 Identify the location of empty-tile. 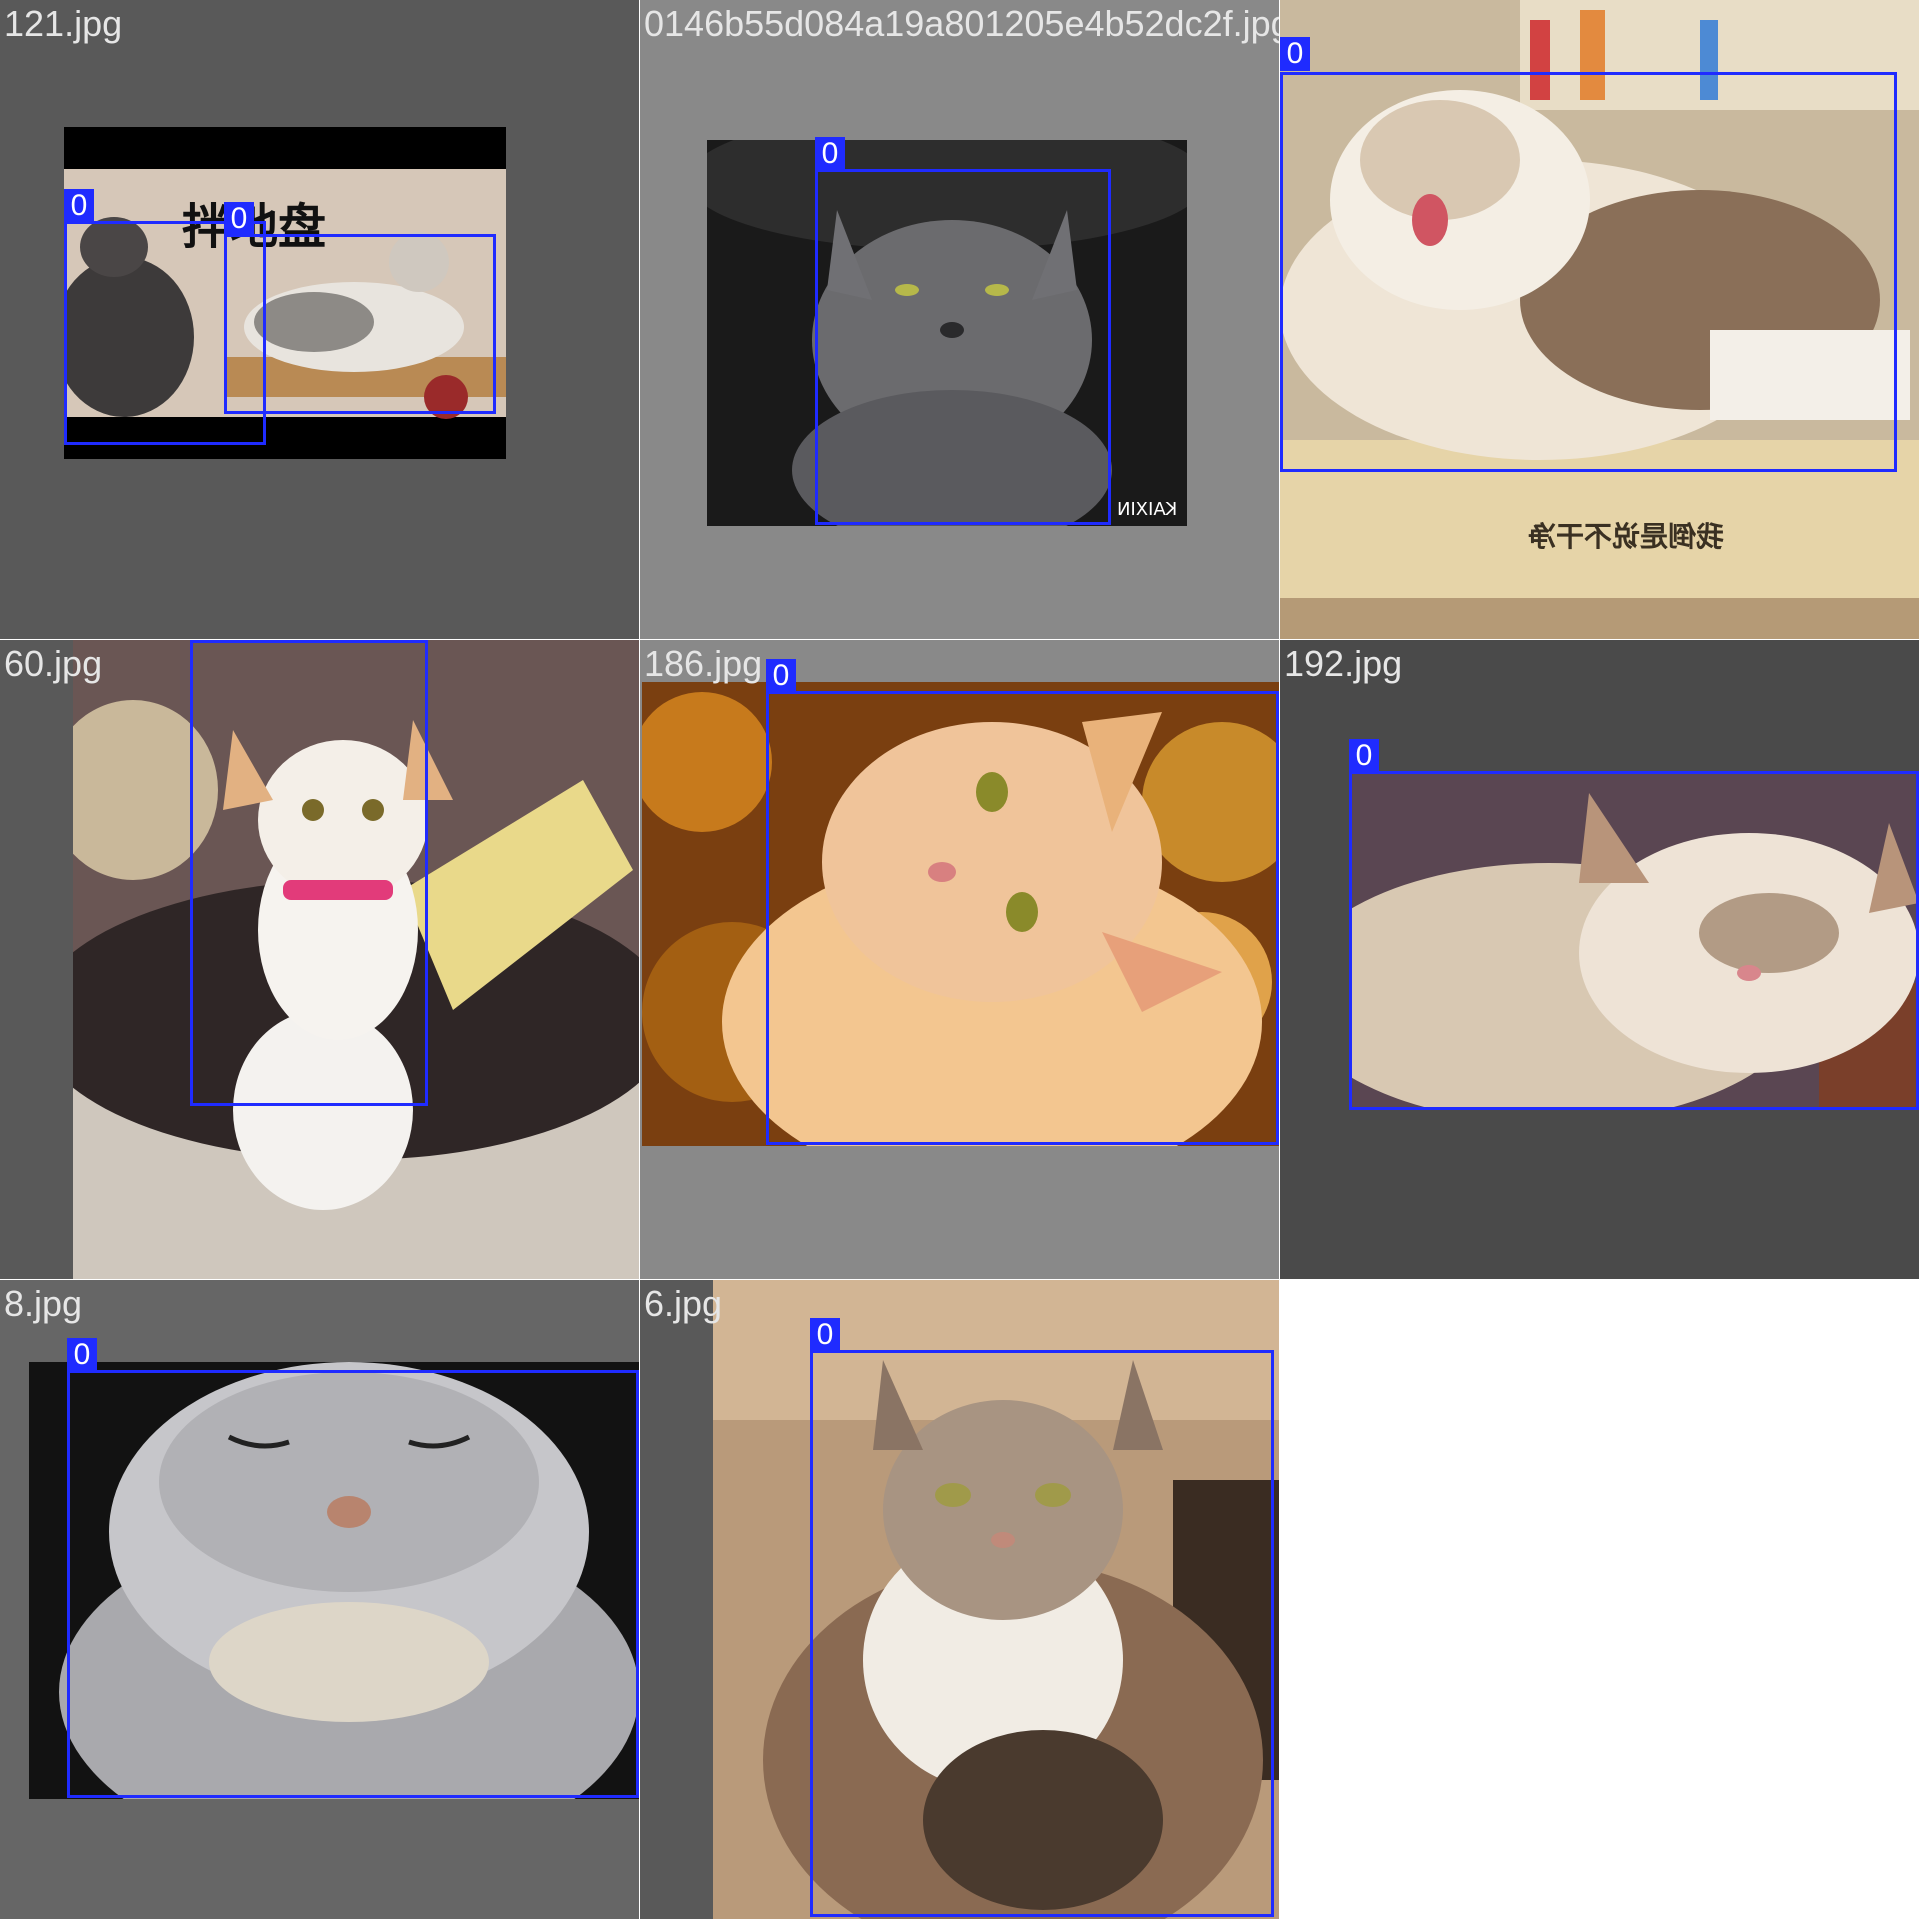
(1600, 1600).